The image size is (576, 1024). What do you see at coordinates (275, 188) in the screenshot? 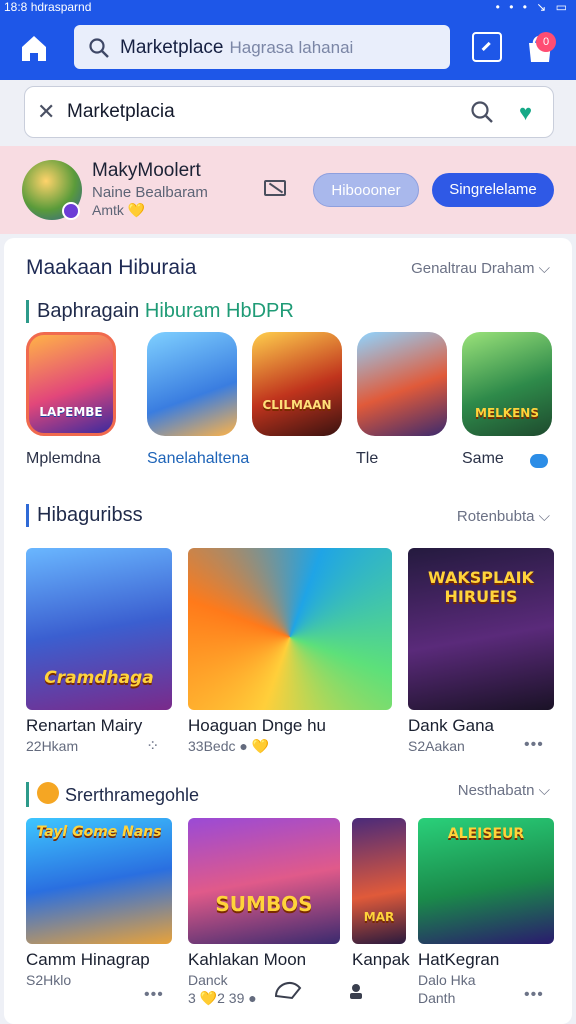
I see `cast-icon` at bounding box center [275, 188].